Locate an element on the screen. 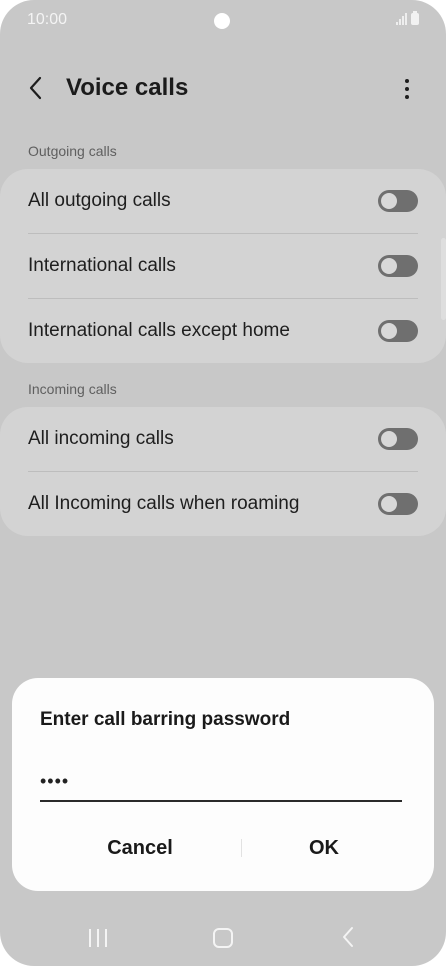  cancel-button: Cancel is located at coordinates (140, 848).